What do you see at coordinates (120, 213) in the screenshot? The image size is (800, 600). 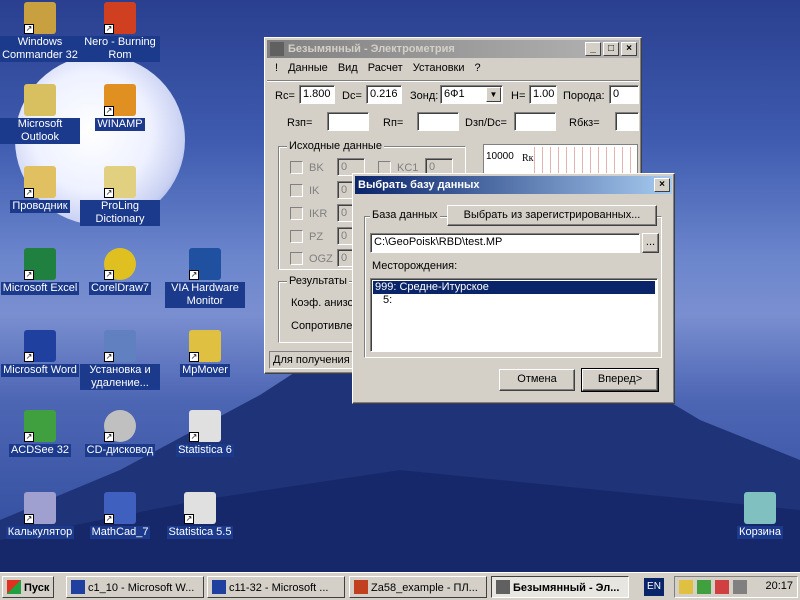 I see `icon-label: ProLing Dictionary` at bounding box center [120, 213].